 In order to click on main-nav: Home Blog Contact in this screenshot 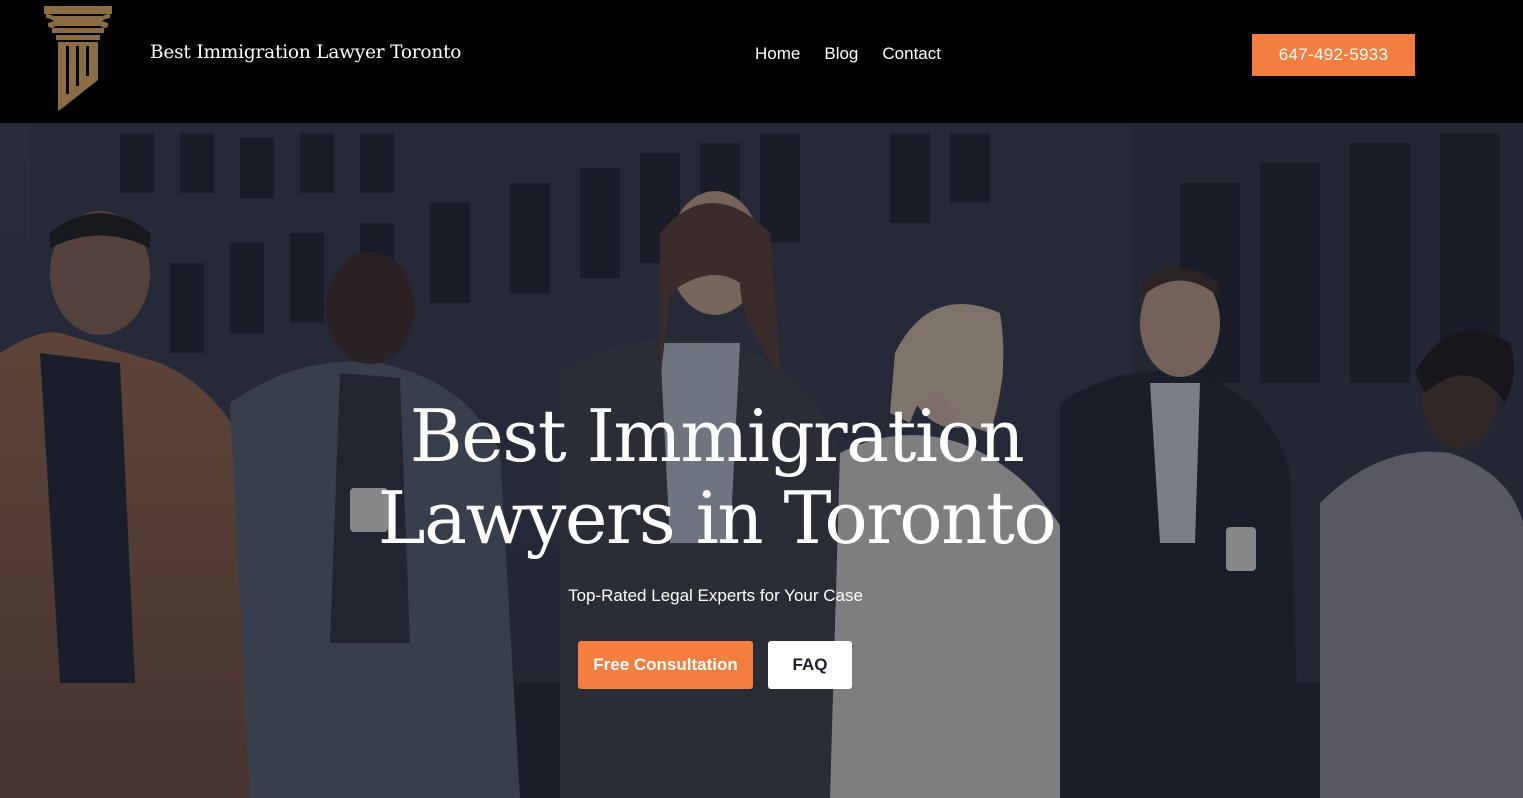, I will do `click(848, 54)`.